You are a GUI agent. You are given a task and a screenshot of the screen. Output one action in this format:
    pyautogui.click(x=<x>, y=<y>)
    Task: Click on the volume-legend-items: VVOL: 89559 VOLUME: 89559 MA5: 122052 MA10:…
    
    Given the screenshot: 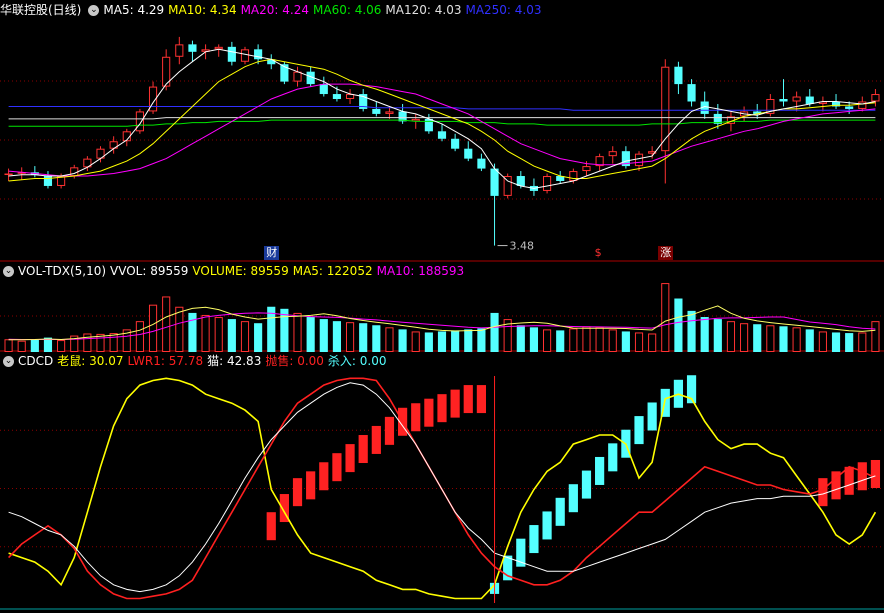 What is the action you would take?
    pyautogui.click(x=289, y=271)
    